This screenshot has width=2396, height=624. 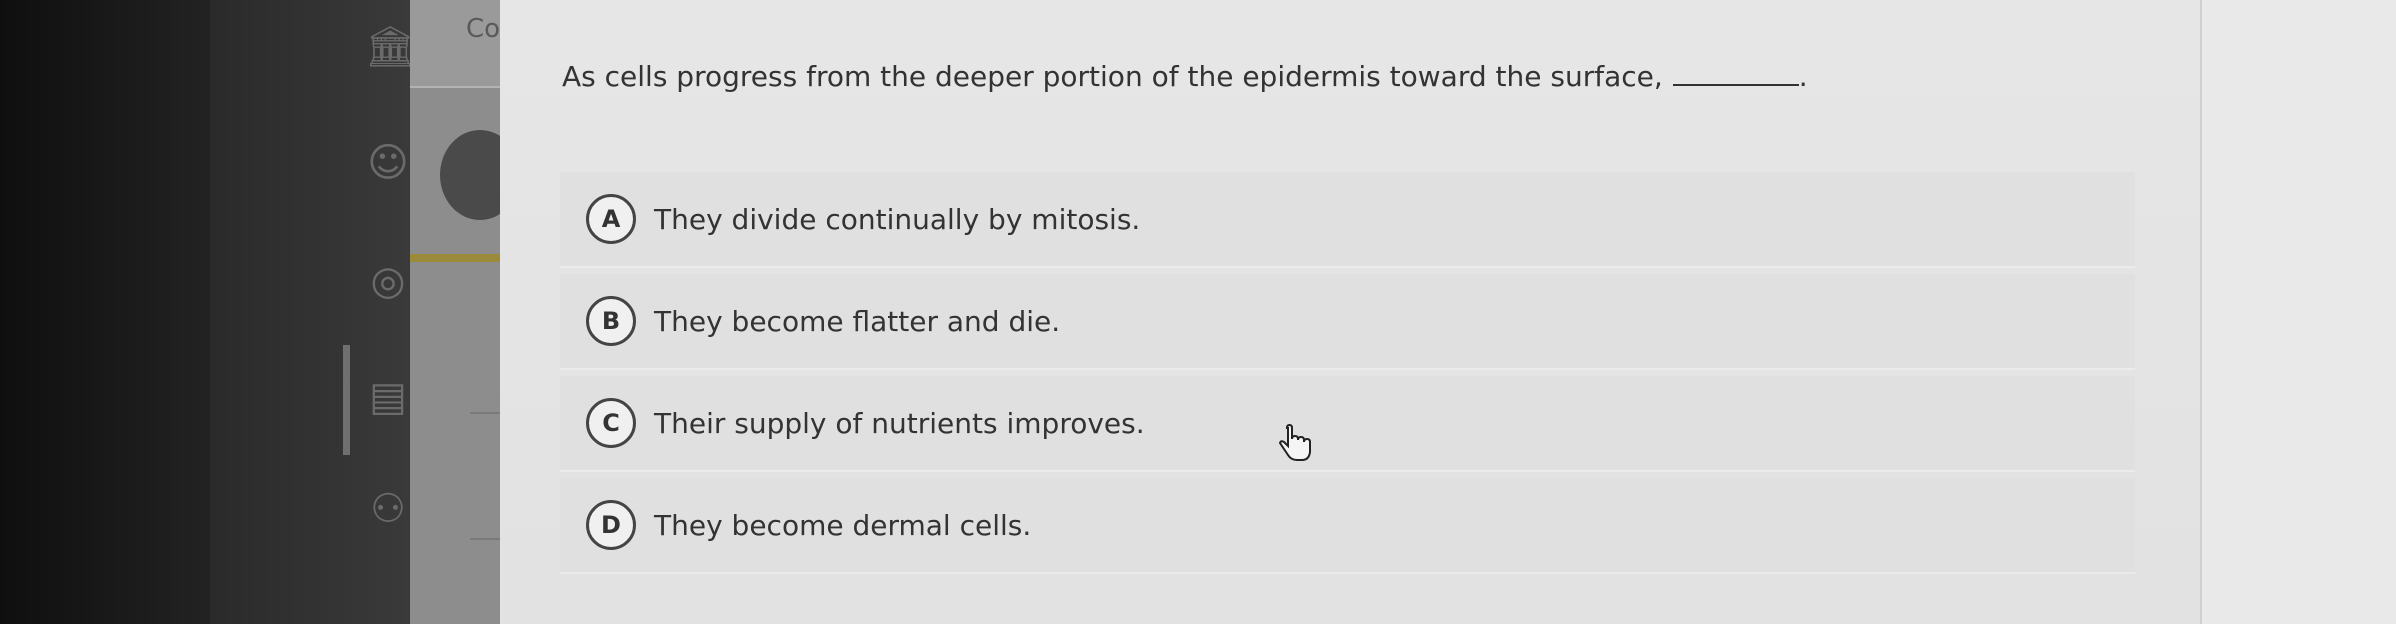 What do you see at coordinates (611, 423) in the screenshot?
I see `option-letter-badge: C` at bounding box center [611, 423].